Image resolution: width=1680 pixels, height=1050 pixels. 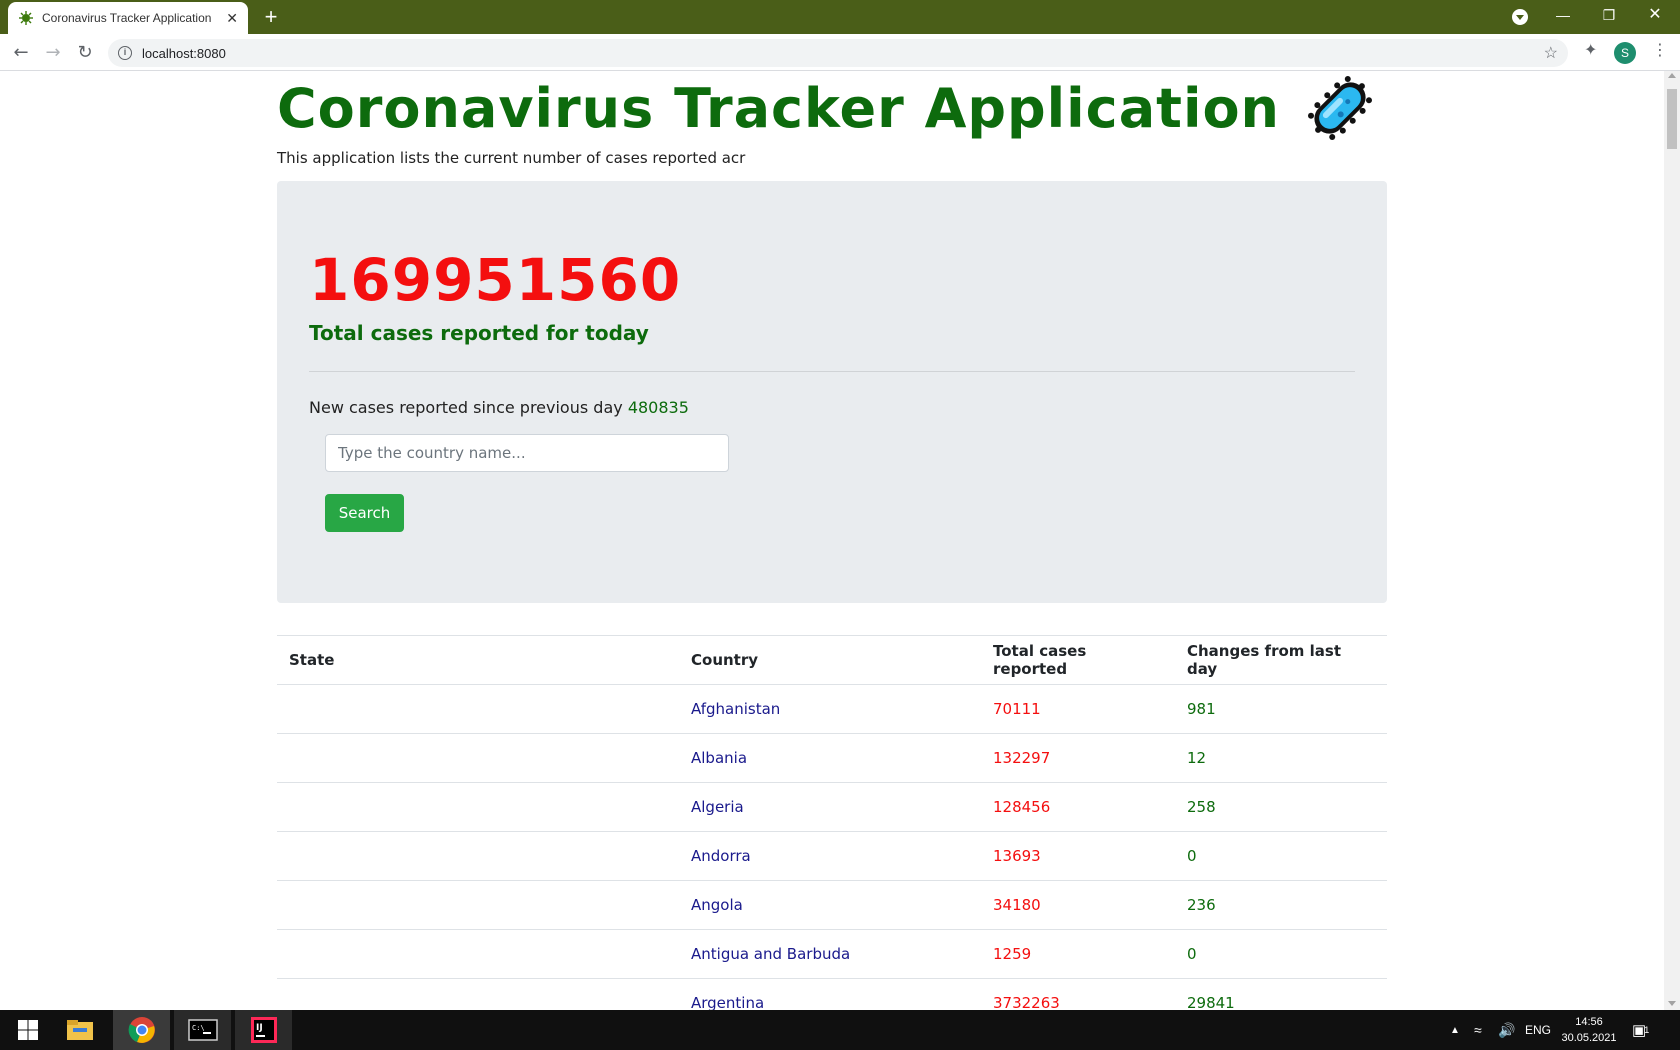 What do you see at coordinates (1281, 660) in the screenshot?
I see `header-changes: Changes from last day` at bounding box center [1281, 660].